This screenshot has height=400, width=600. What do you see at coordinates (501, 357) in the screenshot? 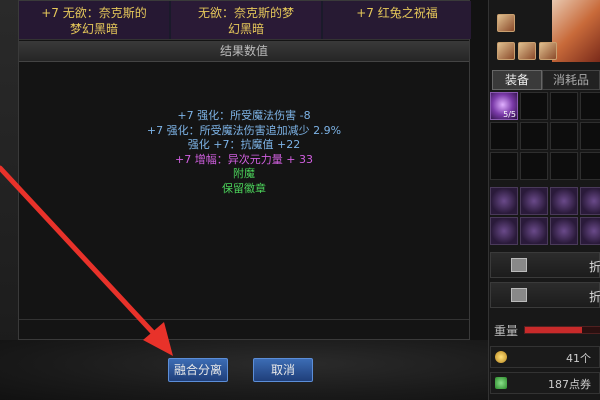
I see `gold-coin-icon` at bounding box center [501, 357].